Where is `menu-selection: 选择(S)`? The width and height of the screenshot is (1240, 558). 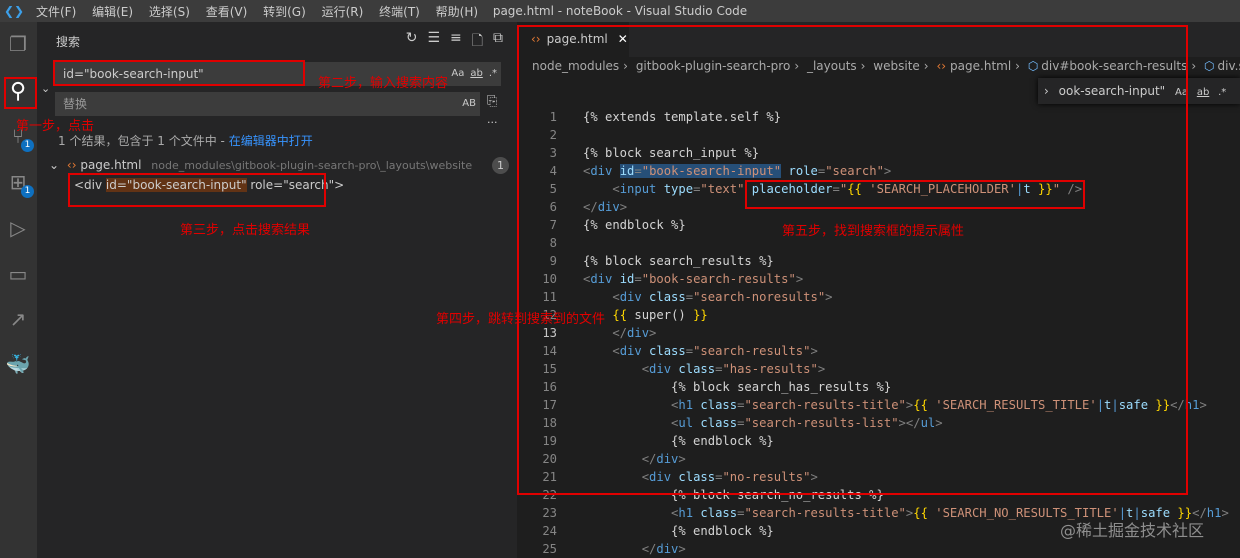
menu-selection: 选择(S) is located at coordinates (169, 12).